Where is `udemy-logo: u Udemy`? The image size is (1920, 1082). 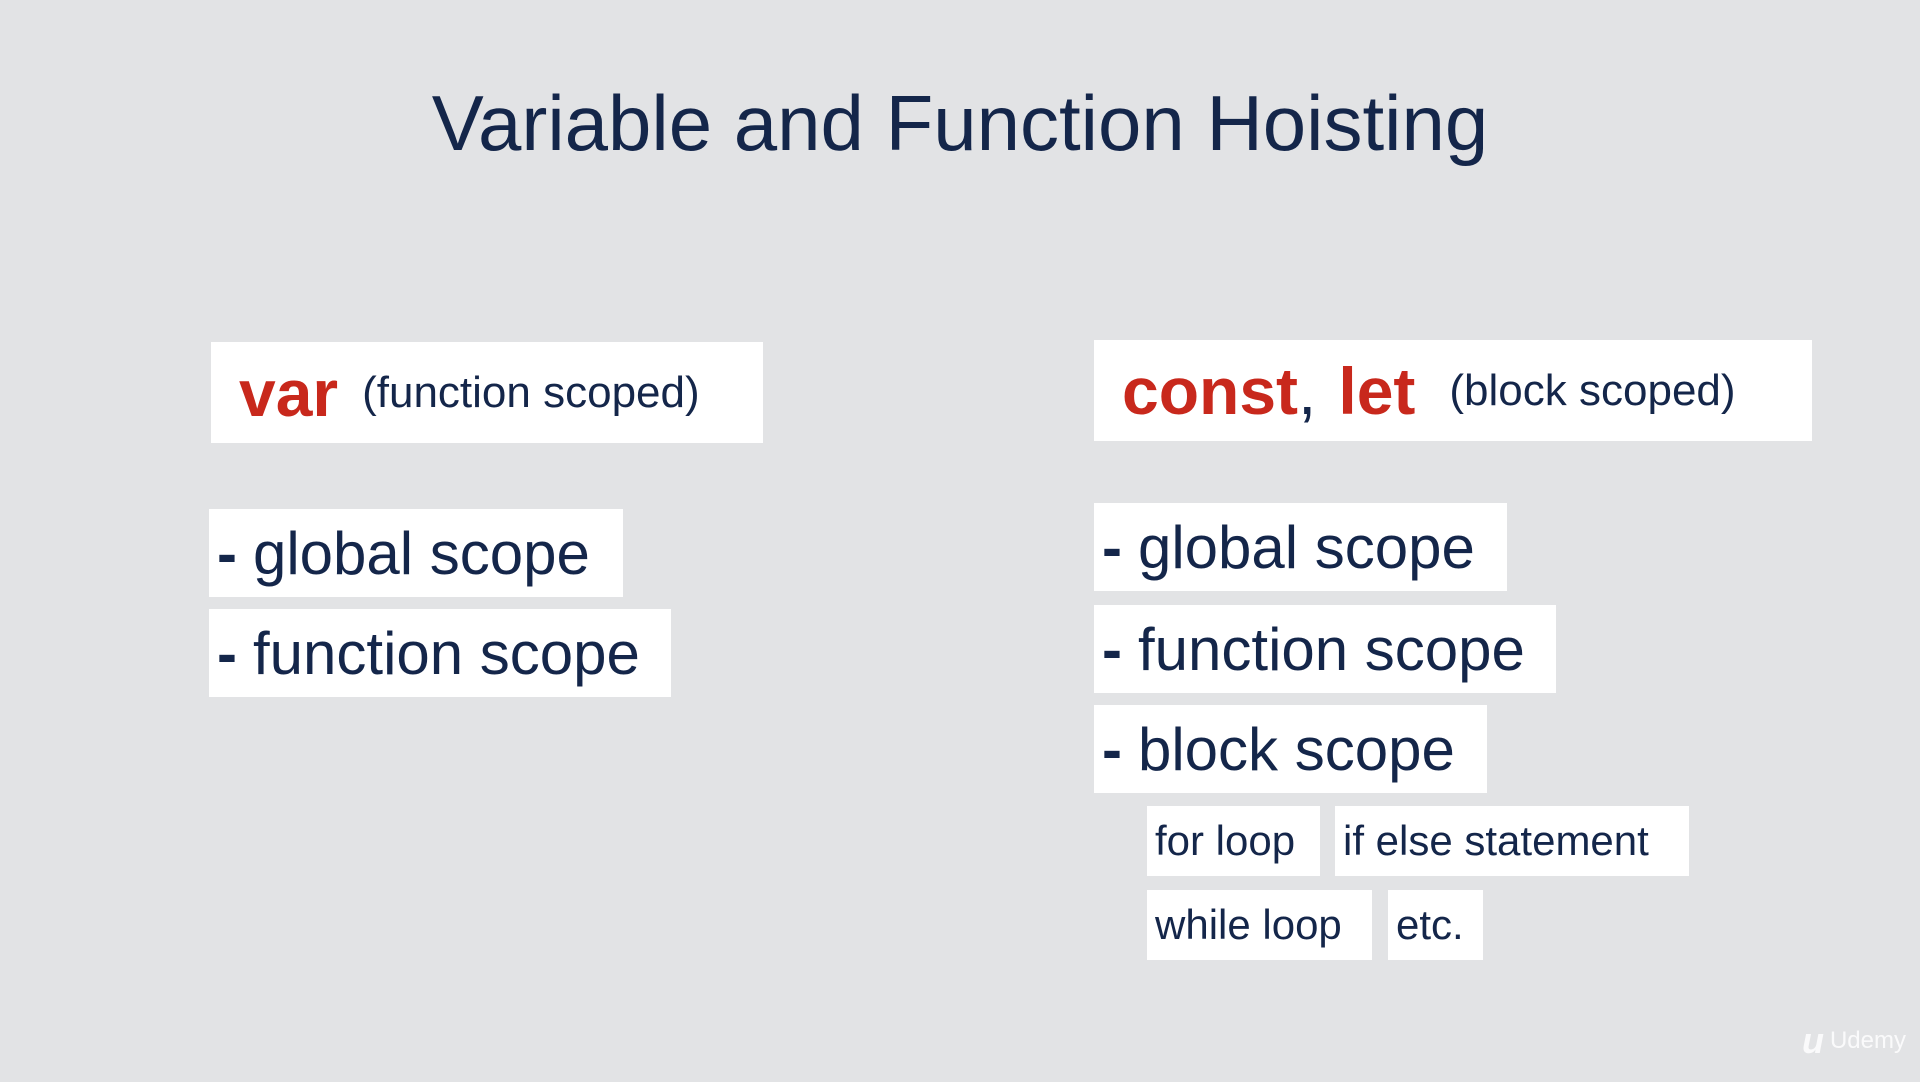 udemy-logo: u Udemy is located at coordinates (1854, 1041).